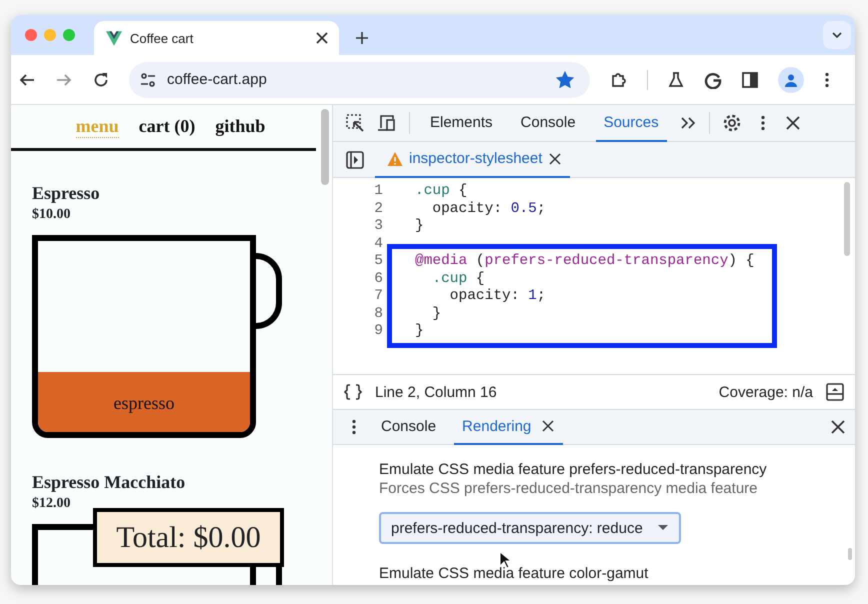 The width and height of the screenshot is (868, 604). What do you see at coordinates (750, 79) in the screenshot?
I see `side-panel-icon` at bounding box center [750, 79].